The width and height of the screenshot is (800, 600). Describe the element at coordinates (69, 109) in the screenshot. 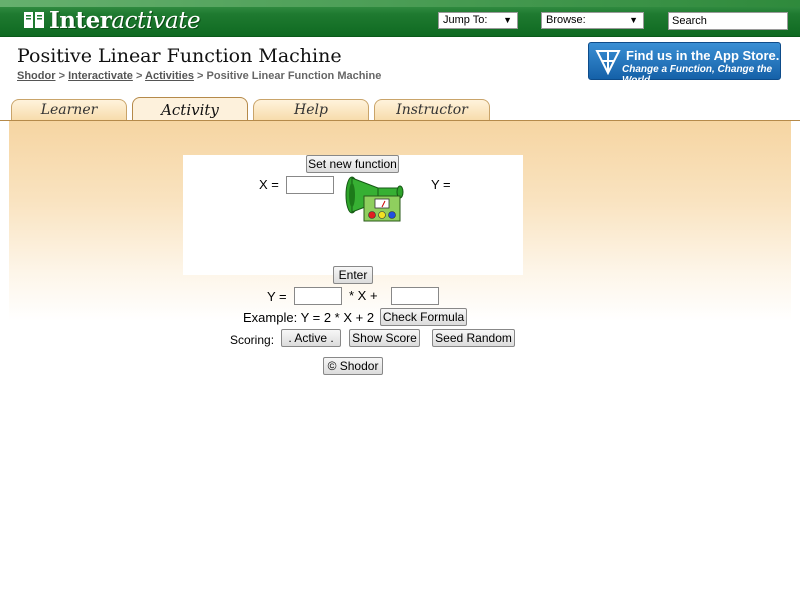

I see `tab-learner: Learner` at that location.